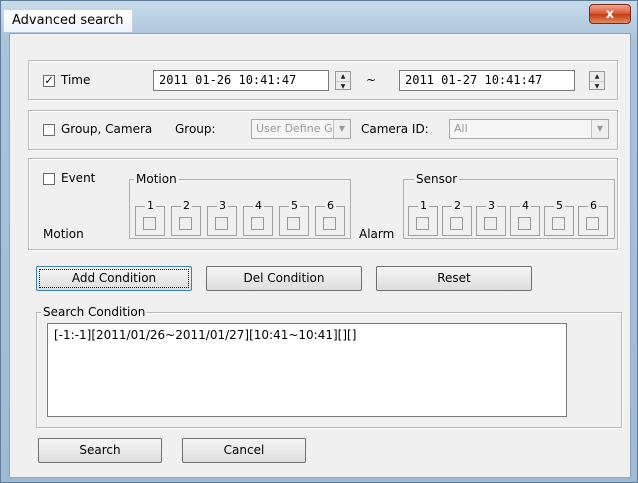  Describe the element at coordinates (94, 312) in the screenshot. I see `search-condition-label: Search Condition` at that location.